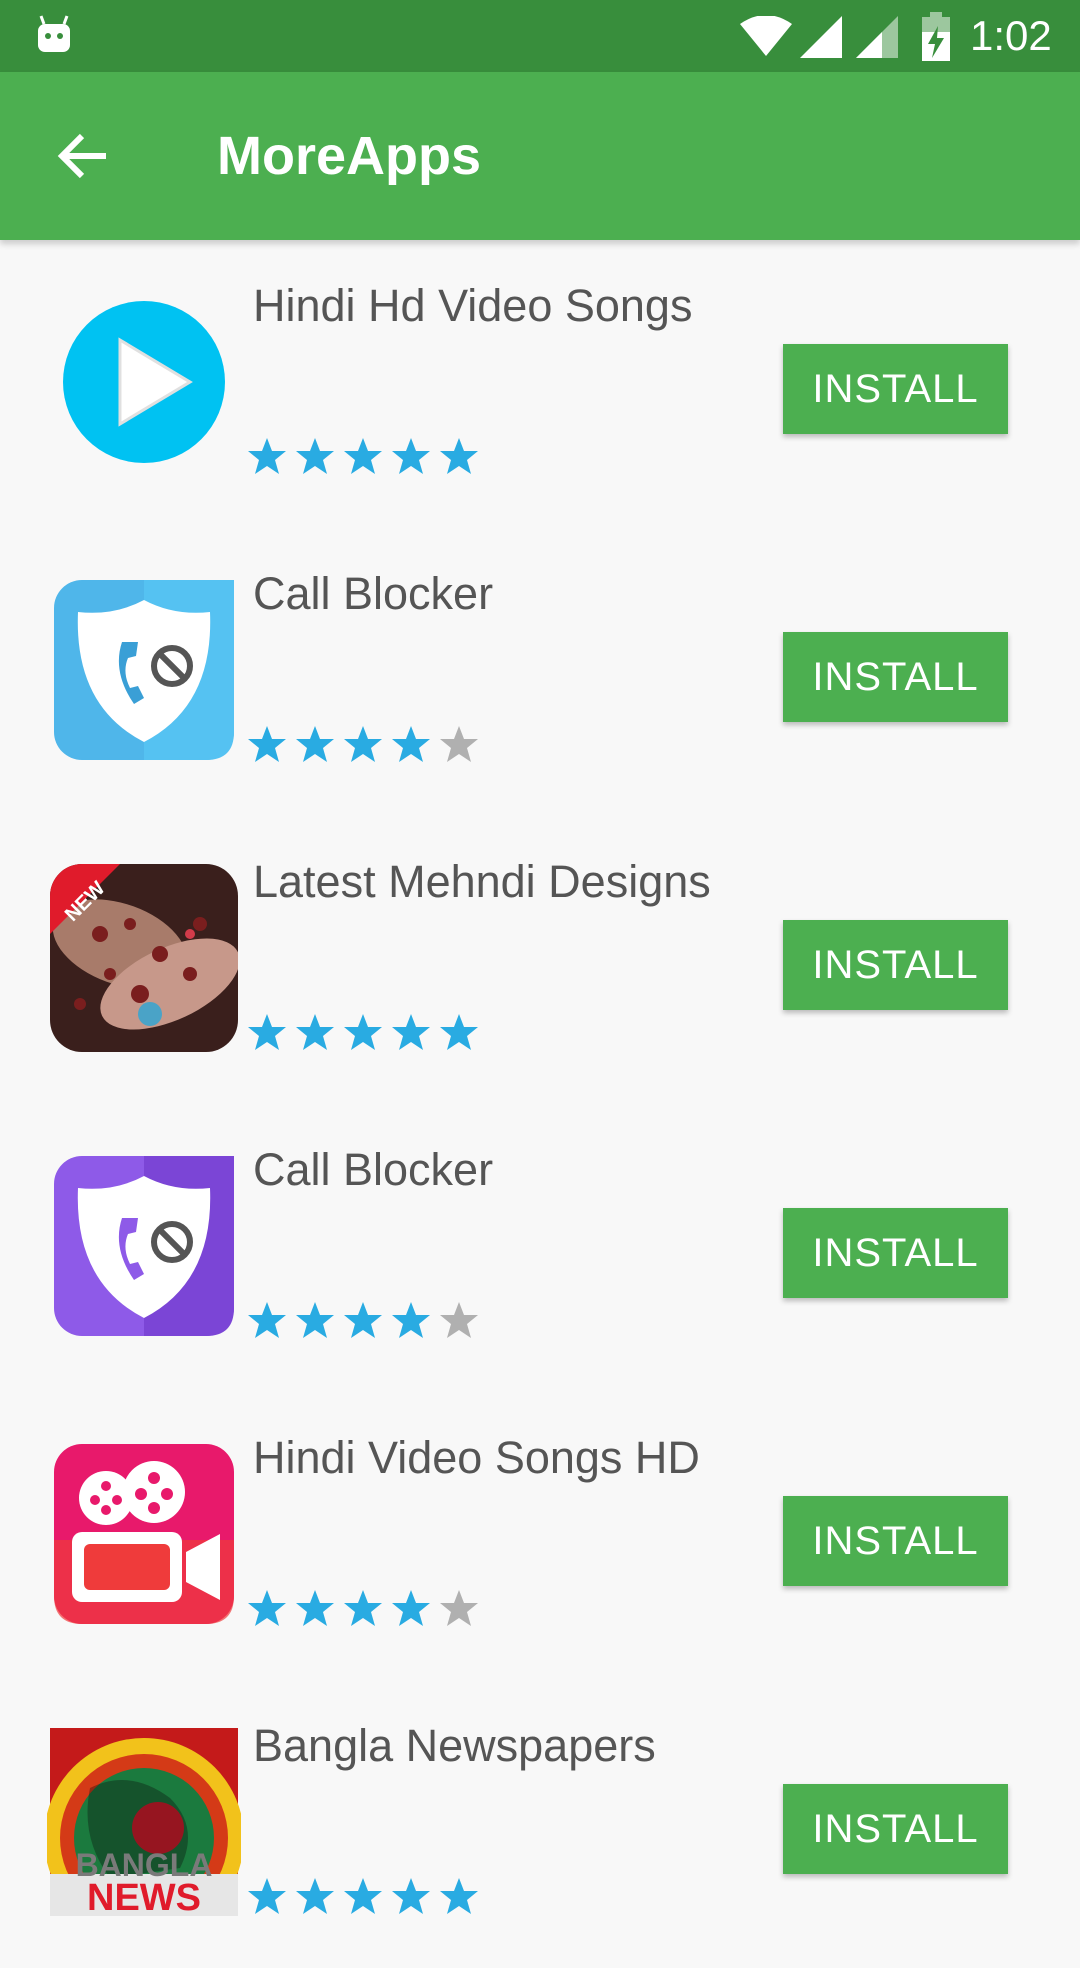 The width and height of the screenshot is (1080, 1968). What do you see at coordinates (936, 36) in the screenshot?
I see `battery-charging-icon` at bounding box center [936, 36].